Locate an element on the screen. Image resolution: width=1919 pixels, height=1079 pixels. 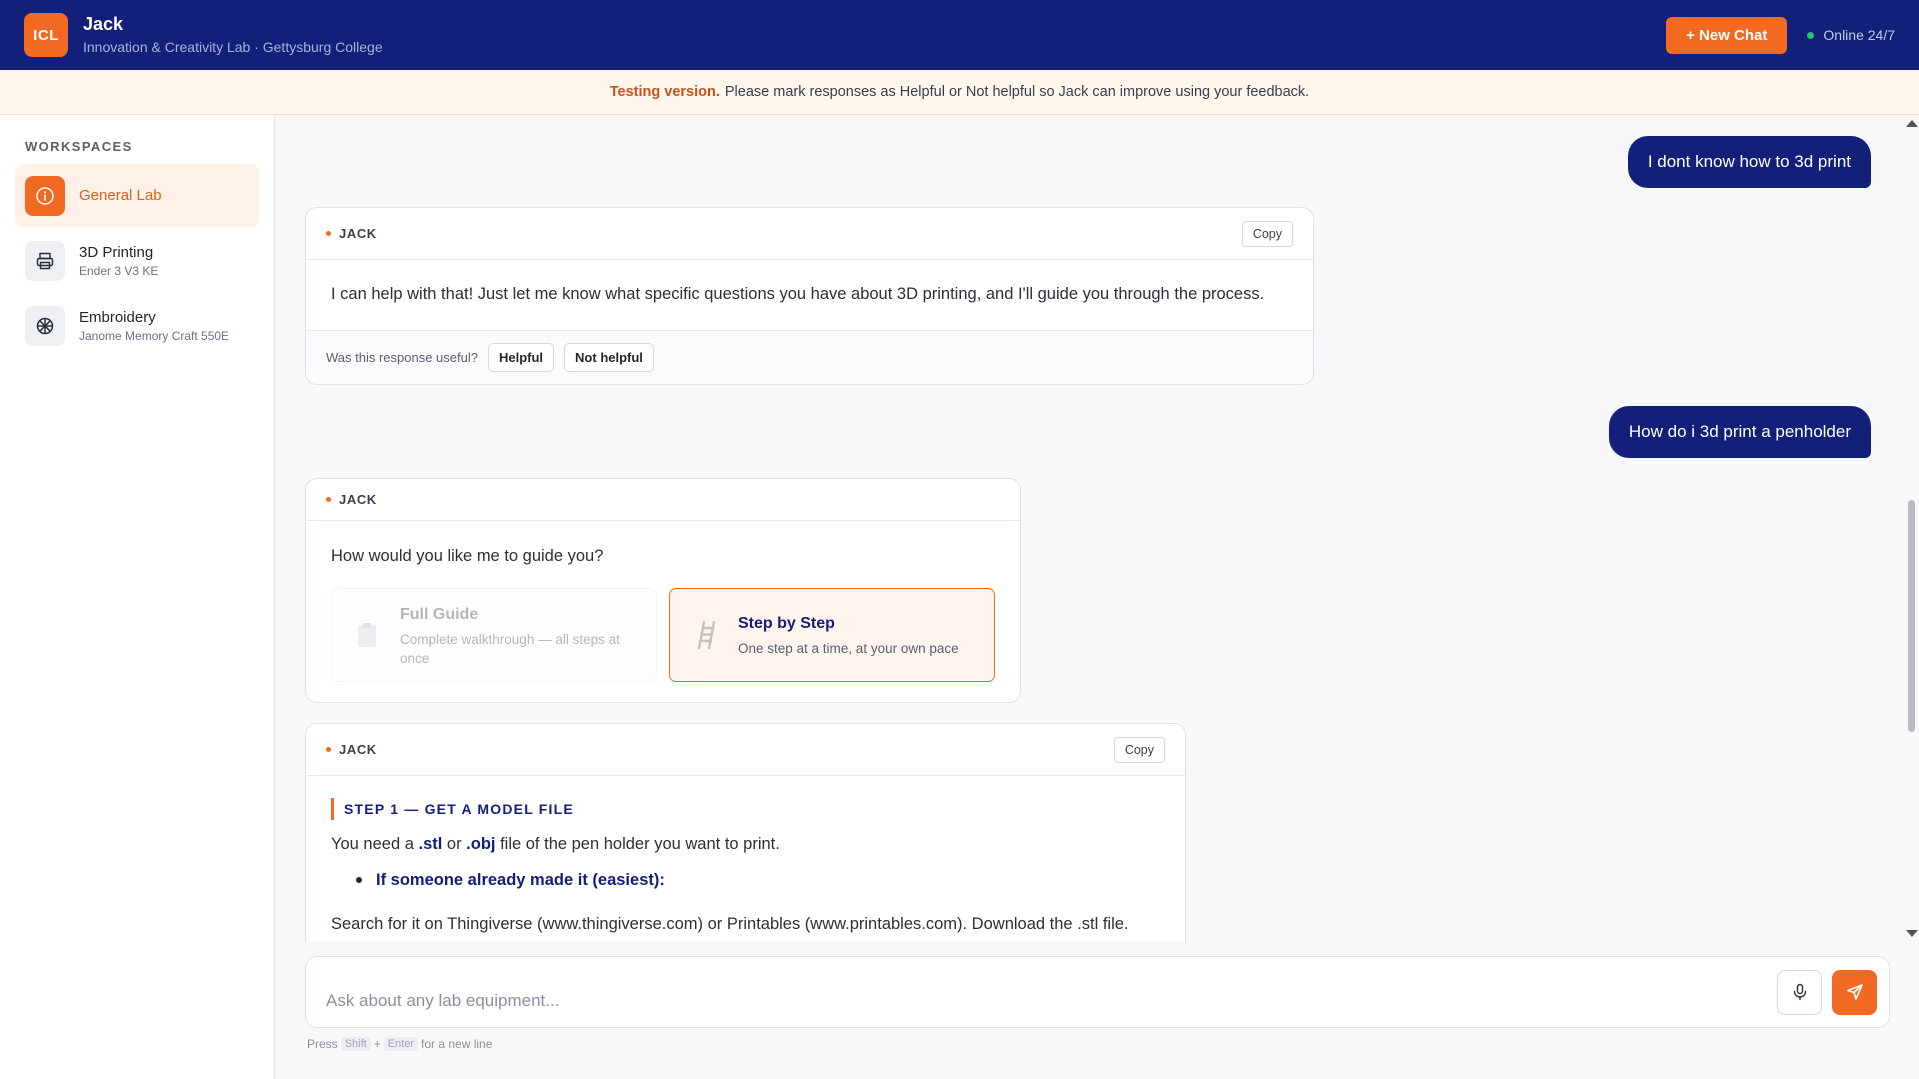
printer-icon is located at coordinates (45, 260).